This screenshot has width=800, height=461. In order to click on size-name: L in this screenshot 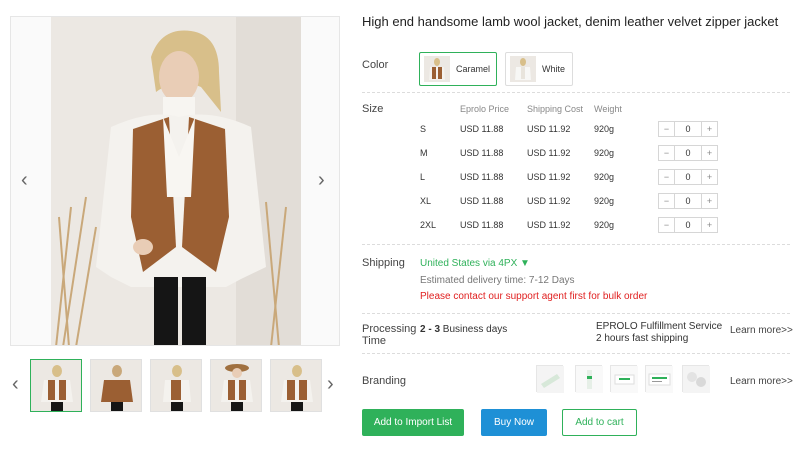, I will do `click(423, 177)`.